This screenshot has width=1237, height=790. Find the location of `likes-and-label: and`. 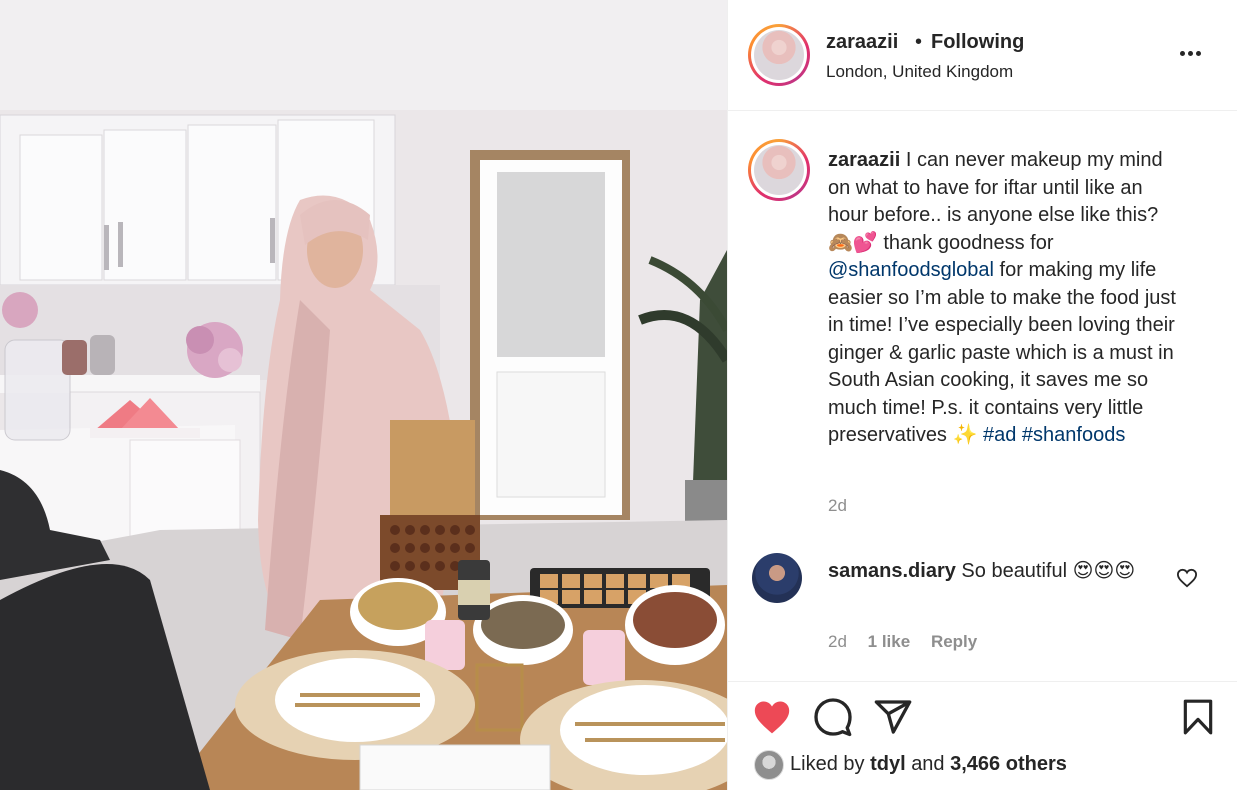

likes-and-label: and is located at coordinates (928, 764).